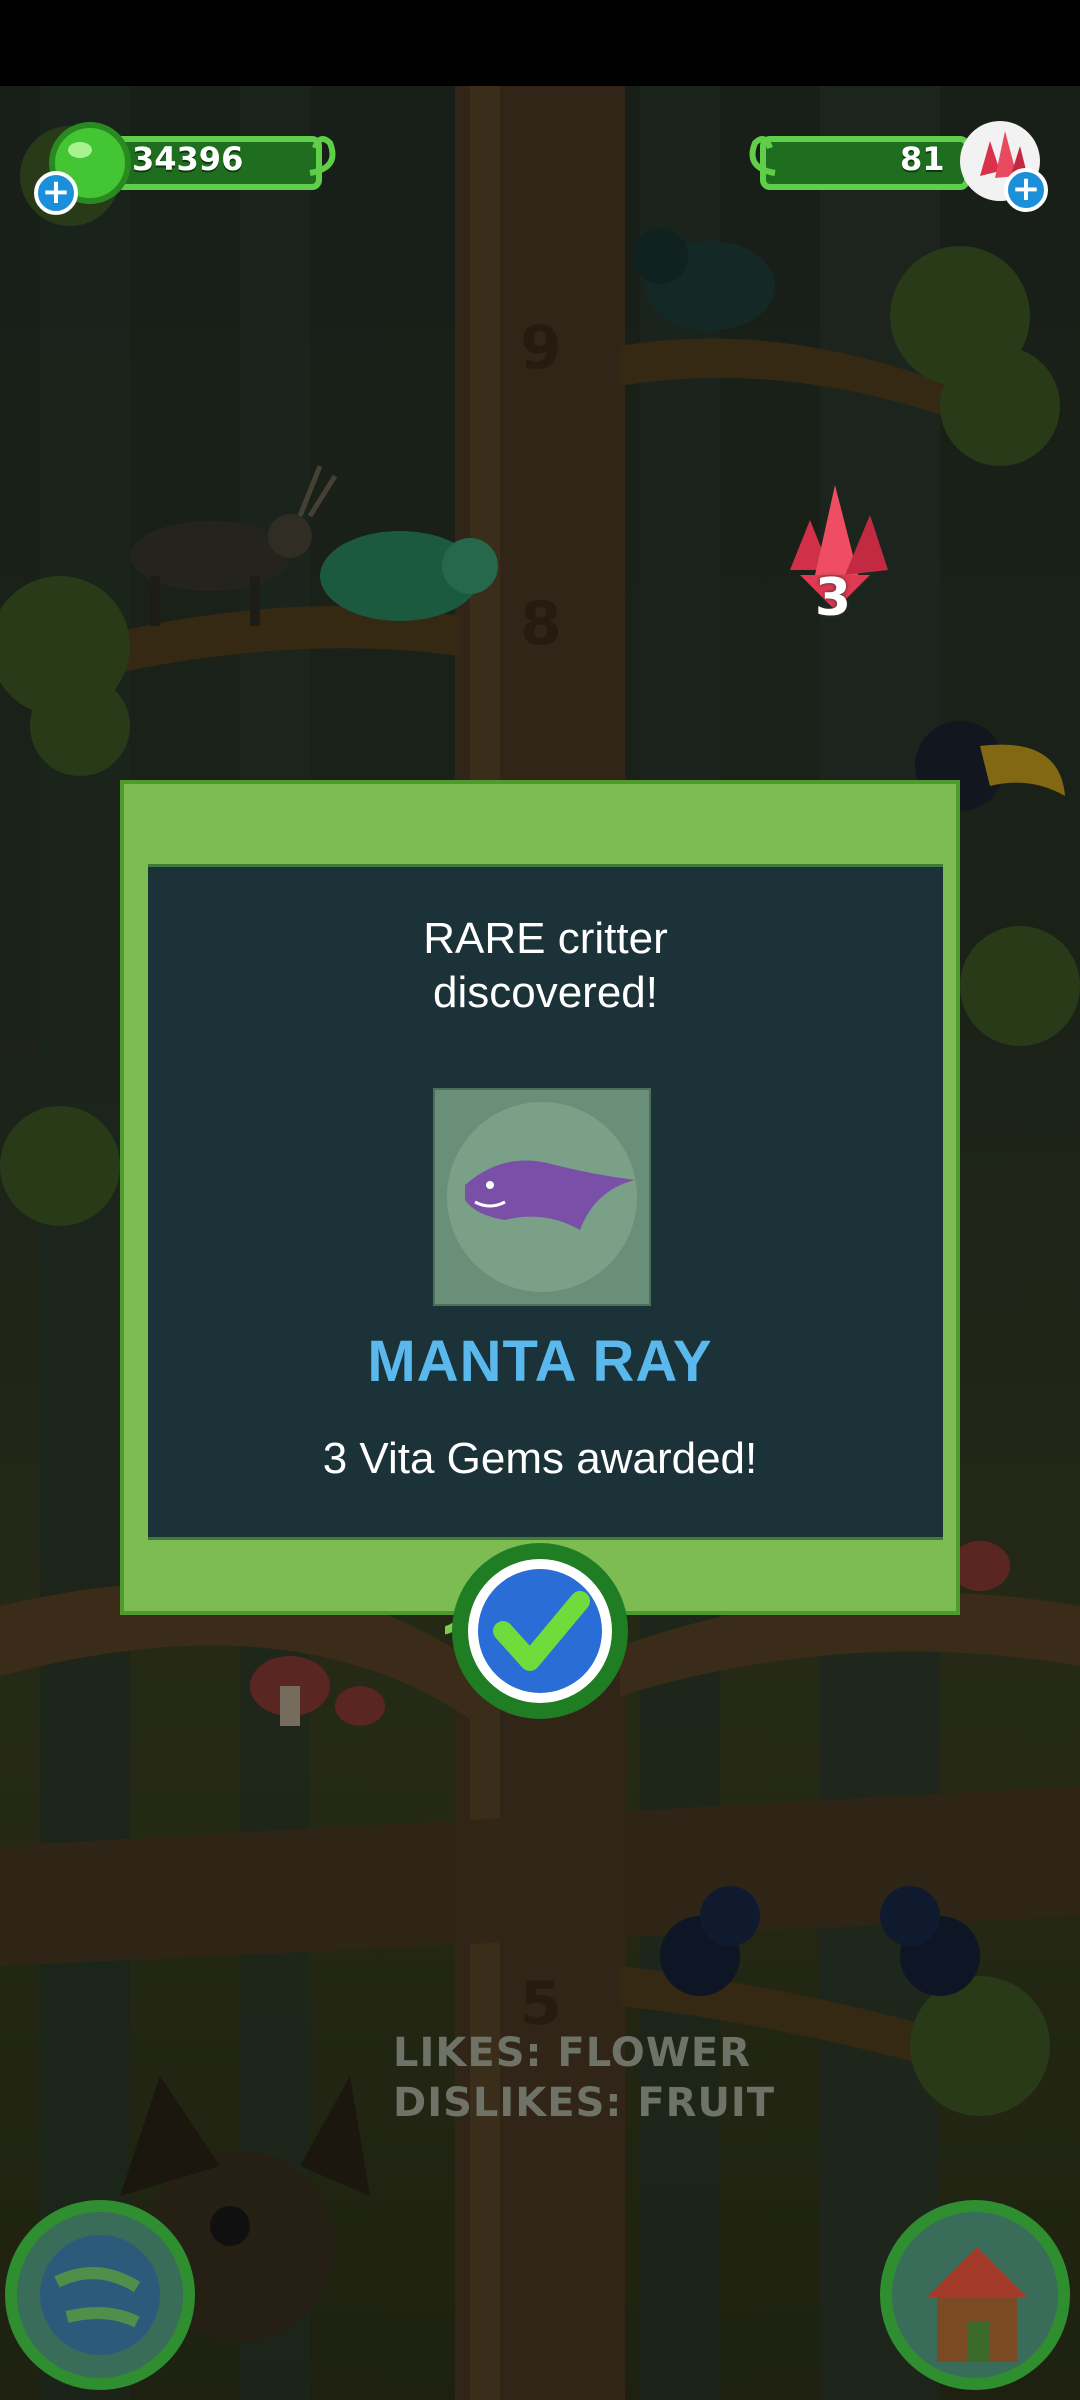  I want to click on checkmark-icon, so click(501, 1631).